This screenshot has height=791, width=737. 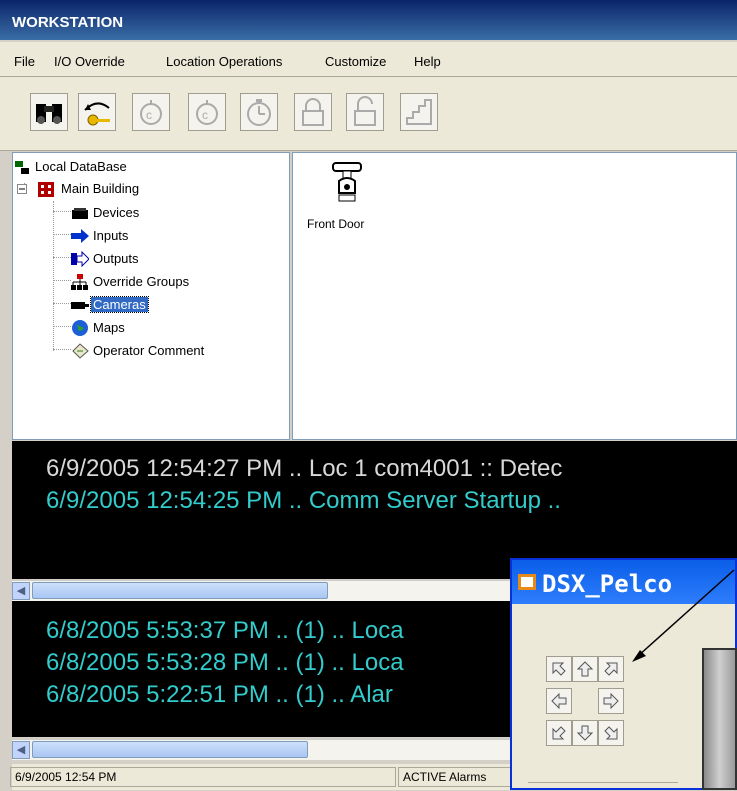 I want to click on binoculars-icon, so click(x=49, y=114).